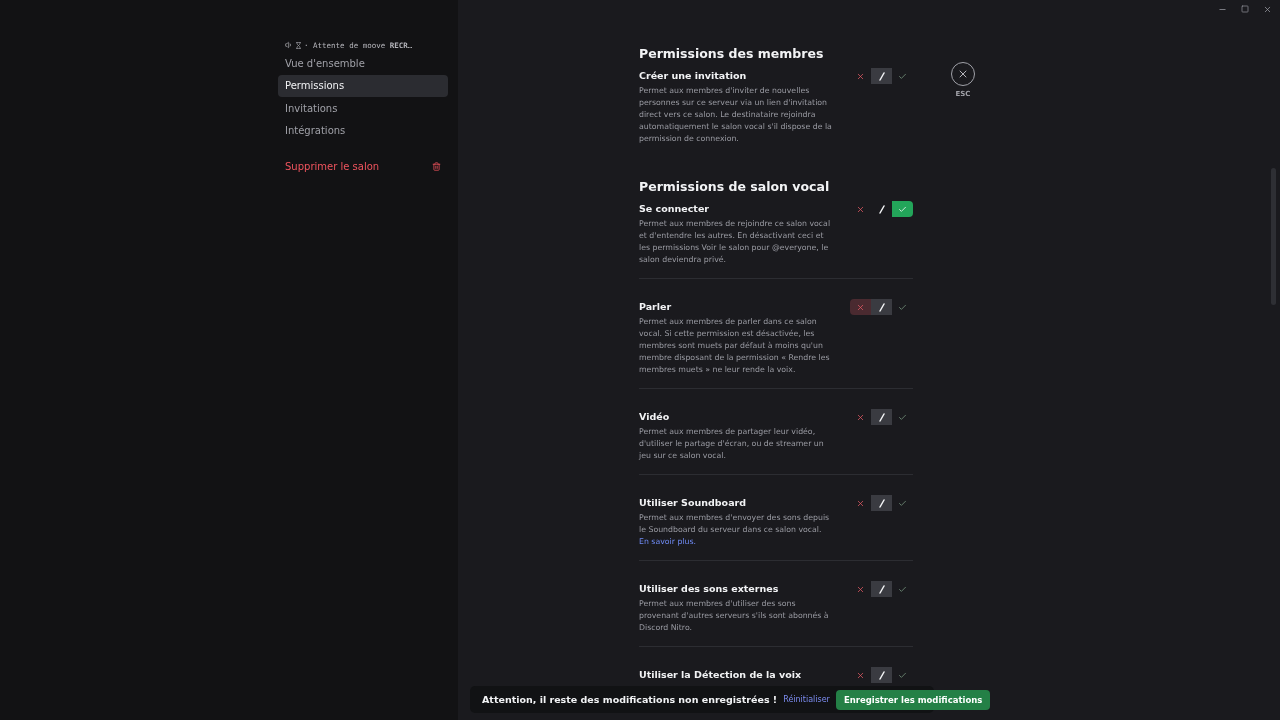  What do you see at coordinates (656, 306) in the screenshot?
I see `permission-name: Parler` at bounding box center [656, 306].